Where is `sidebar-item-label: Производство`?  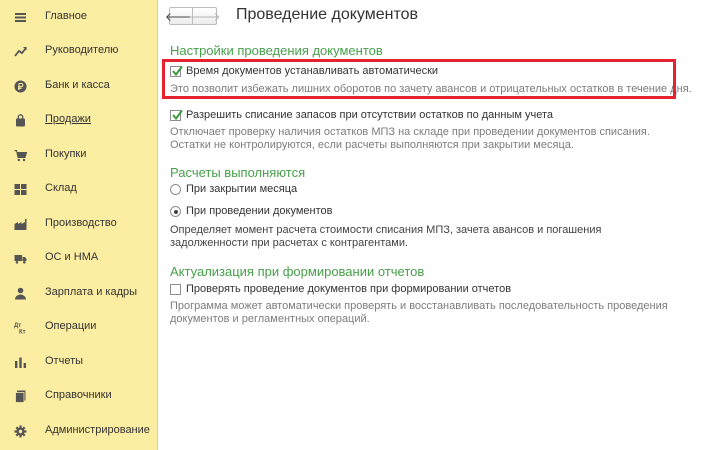 sidebar-item-label: Производство is located at coordinates (81, 223).